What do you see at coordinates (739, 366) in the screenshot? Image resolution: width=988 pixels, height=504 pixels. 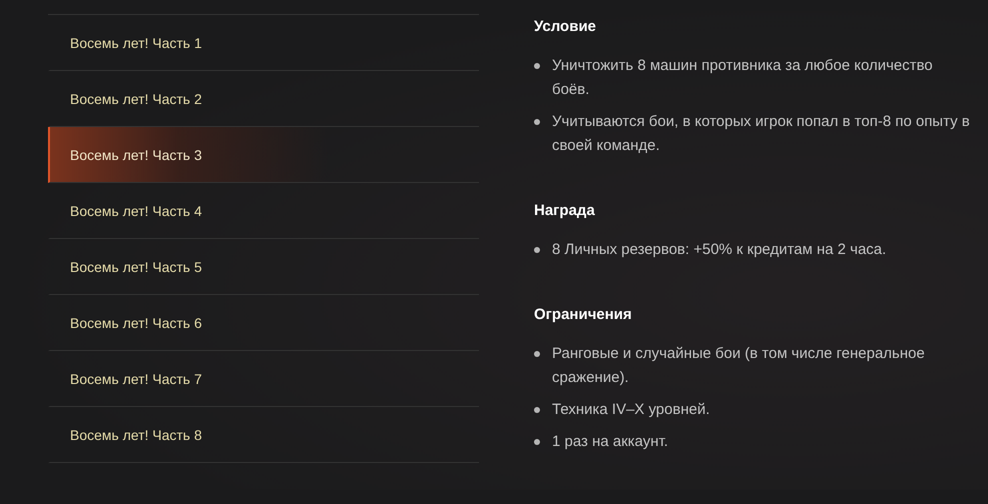 I see `list-item-text: Ранговые и случайные бои (в том числе генеральное сражение).` at bounding box center [739, 366].